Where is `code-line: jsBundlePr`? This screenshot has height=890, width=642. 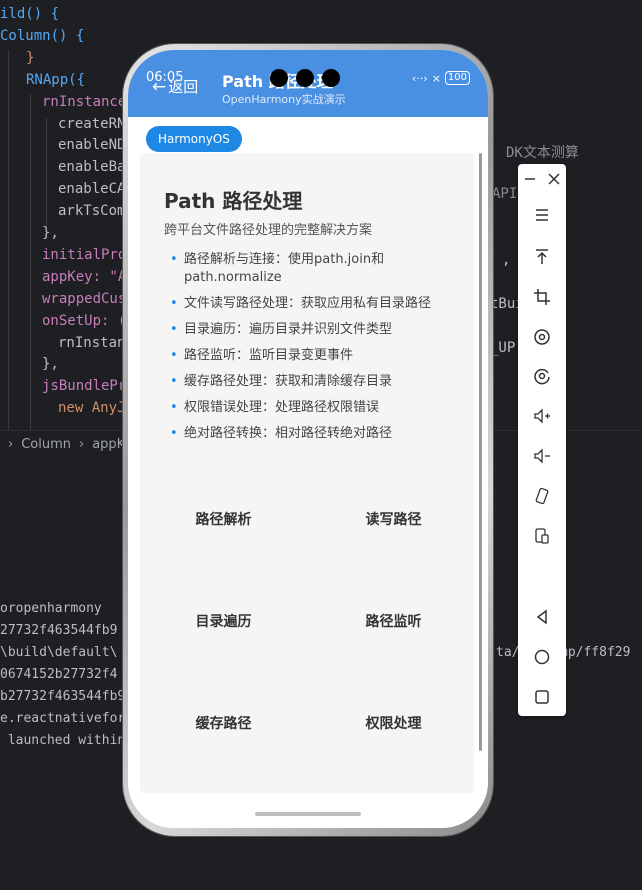 code-line: jsBundlePr is located at coordinates (84, 386).